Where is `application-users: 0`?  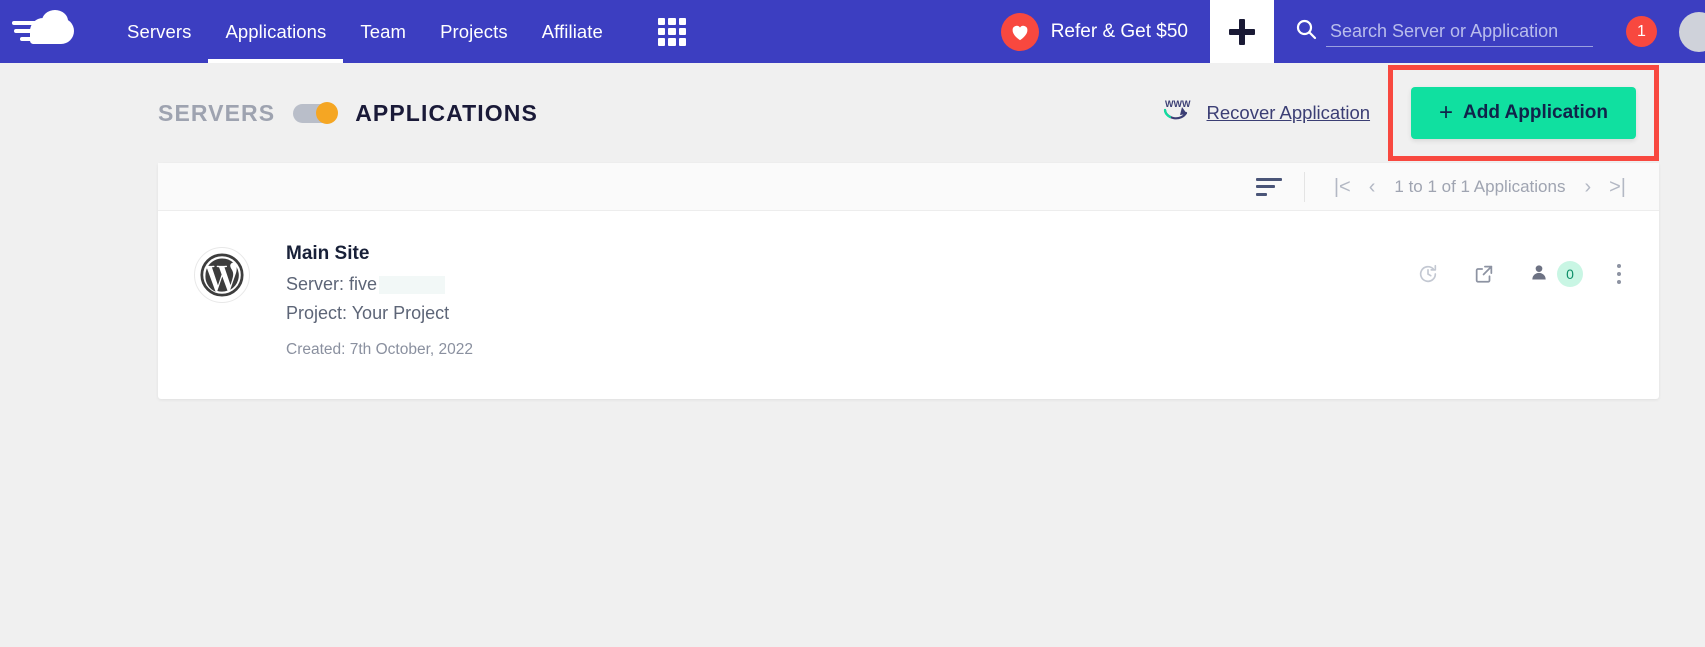 application-users: 0 is located at coordinates (1556, 274).